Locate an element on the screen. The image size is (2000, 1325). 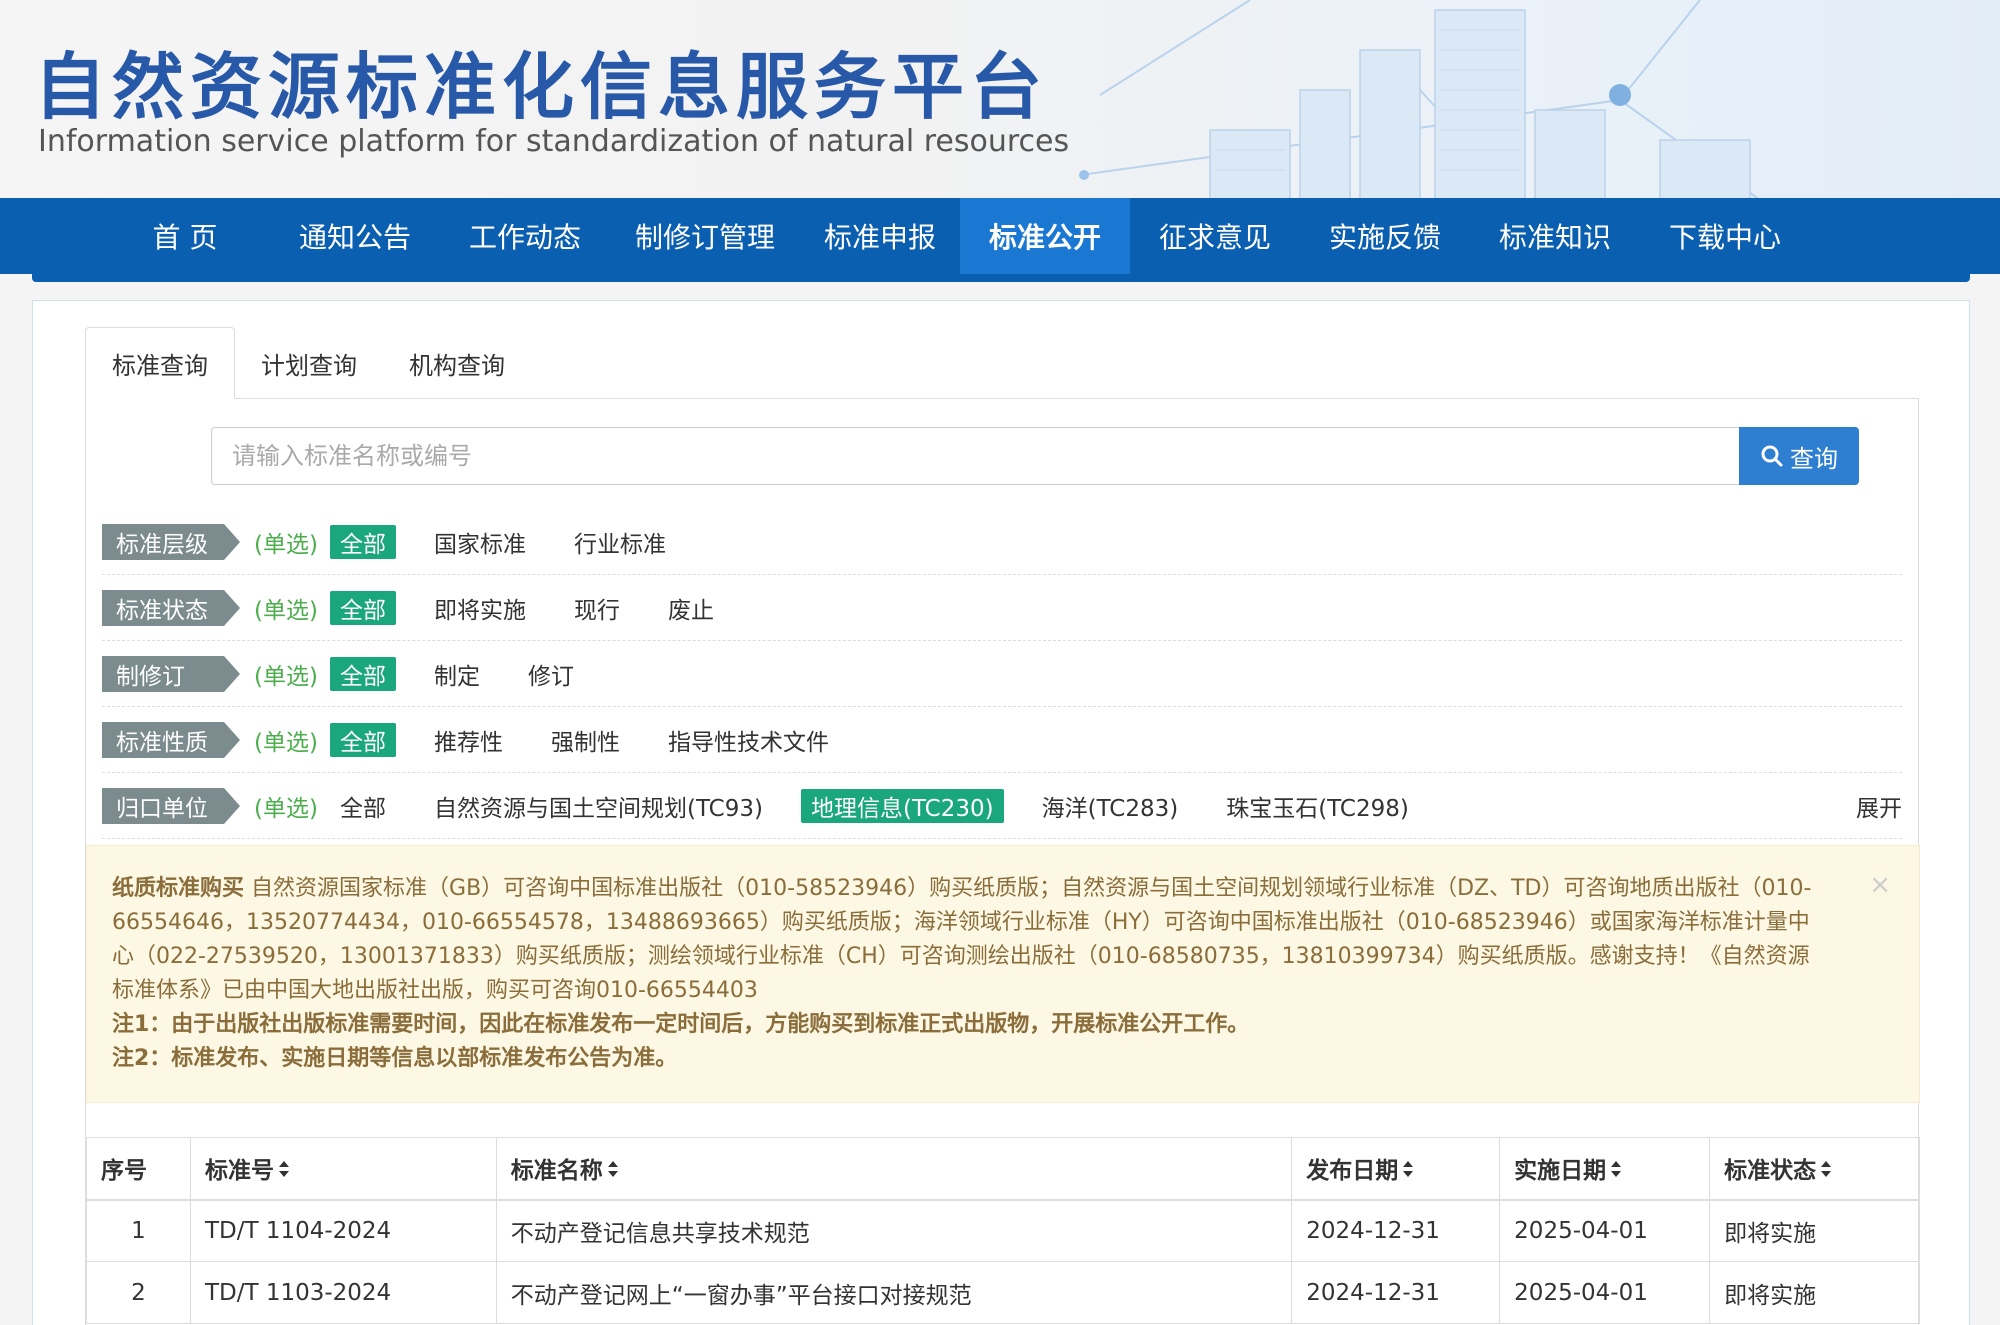
filter-label: 制修订 is located at coordinates (171, 673).